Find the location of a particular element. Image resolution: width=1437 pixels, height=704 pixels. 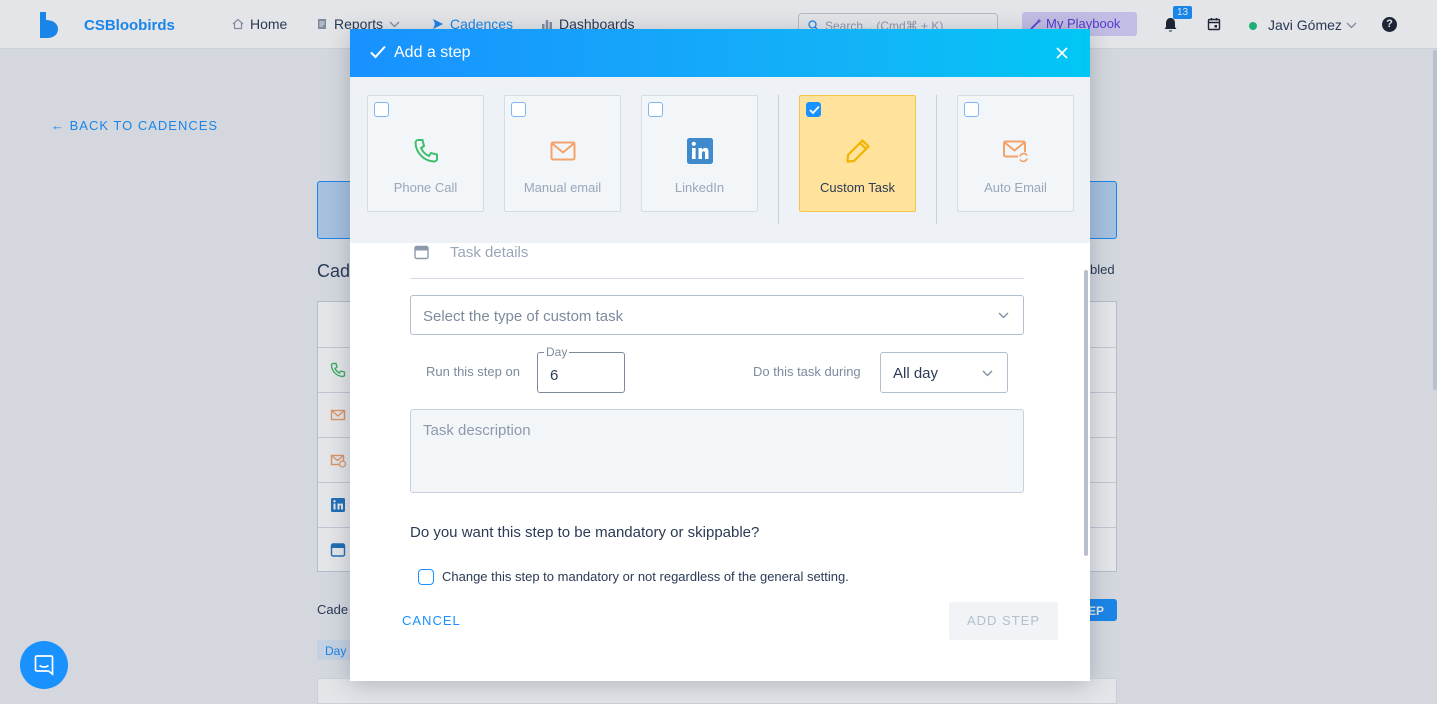

check-icon is located at coordinates (378, 52).